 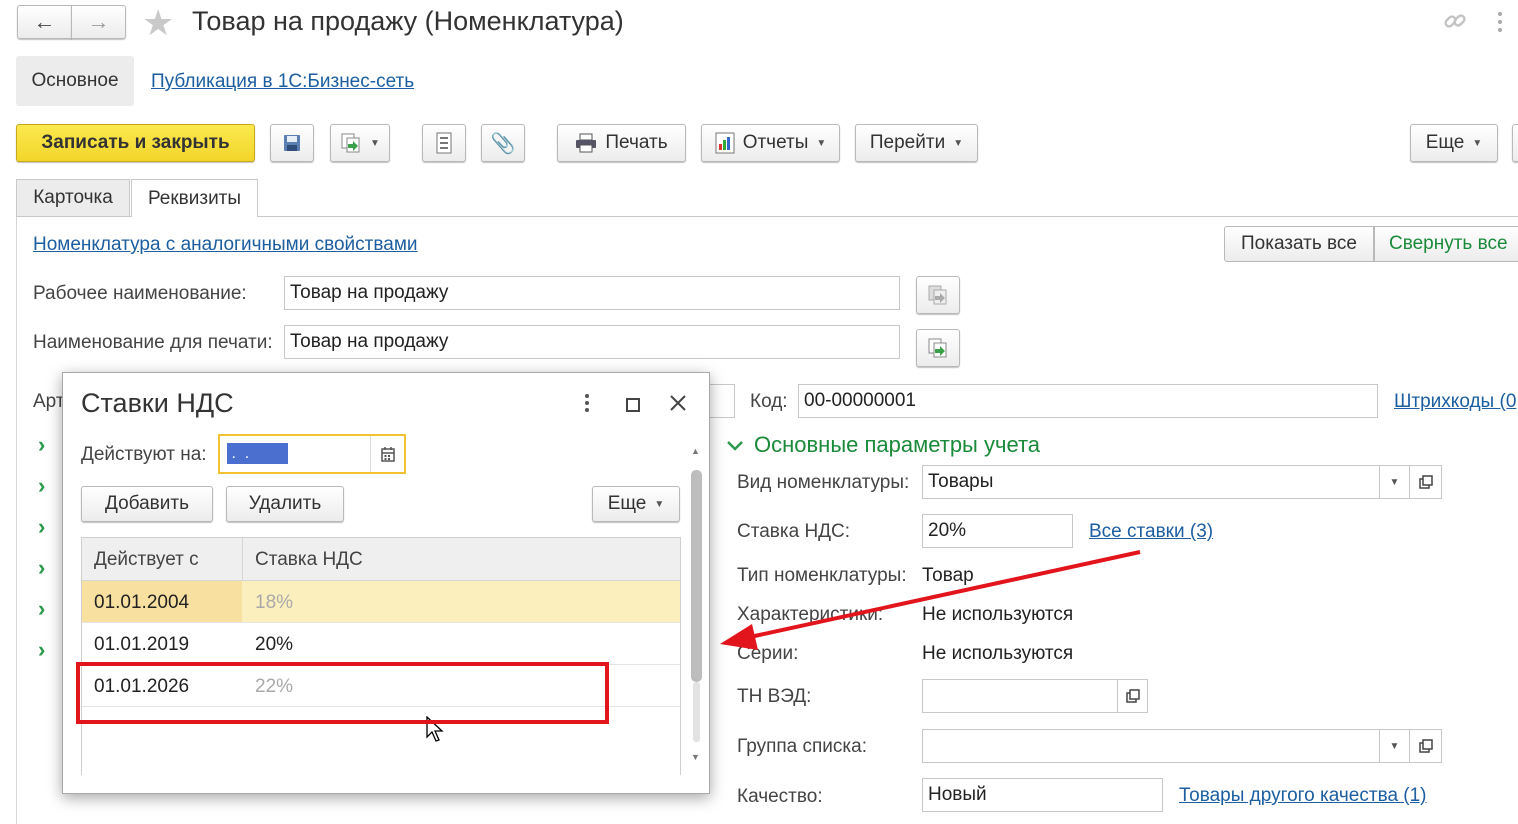 I want to click on delete-rate-button: Удалить, so click(x=285, y=504).